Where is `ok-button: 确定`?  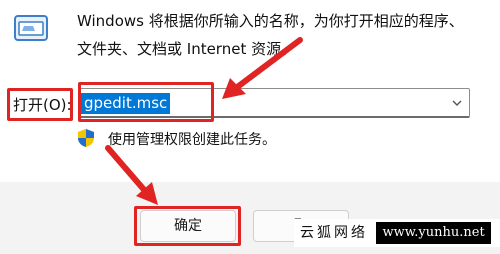 ok-button: 确定 is located at coordinates (188, 226).